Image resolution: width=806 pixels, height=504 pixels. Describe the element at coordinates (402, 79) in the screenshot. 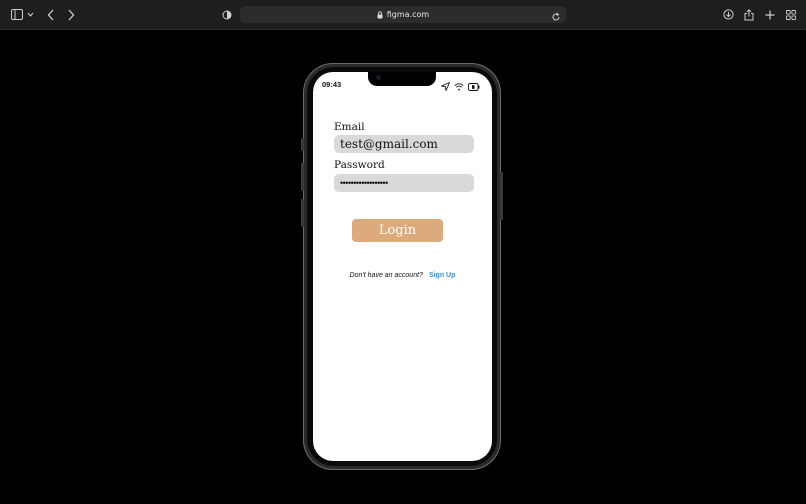

I see `notch` at that location.